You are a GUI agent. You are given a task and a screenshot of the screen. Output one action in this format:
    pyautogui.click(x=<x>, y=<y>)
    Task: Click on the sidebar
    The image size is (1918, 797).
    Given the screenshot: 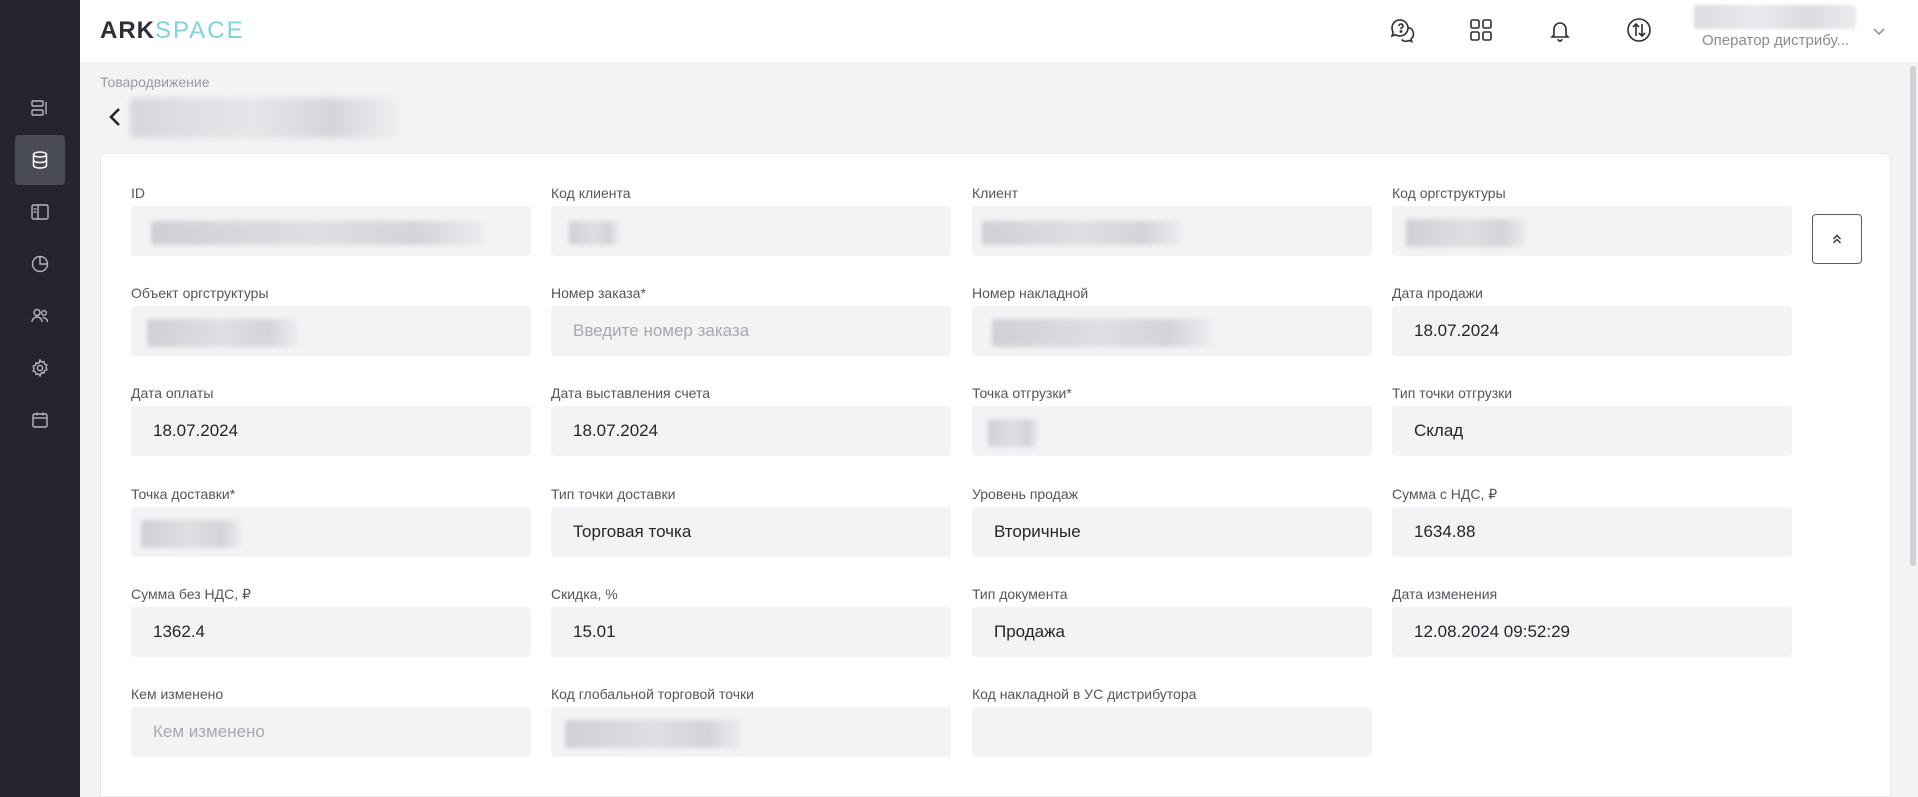 What is the action you would take?
    pyautogui.click(x=40, y=398)
    